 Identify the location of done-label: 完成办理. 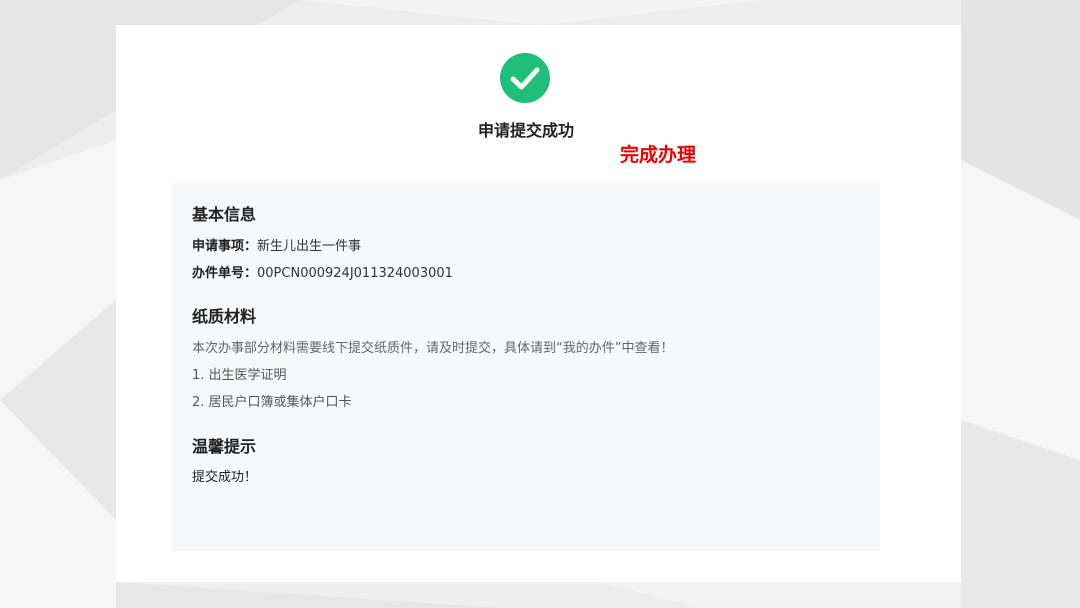
(658, 155).